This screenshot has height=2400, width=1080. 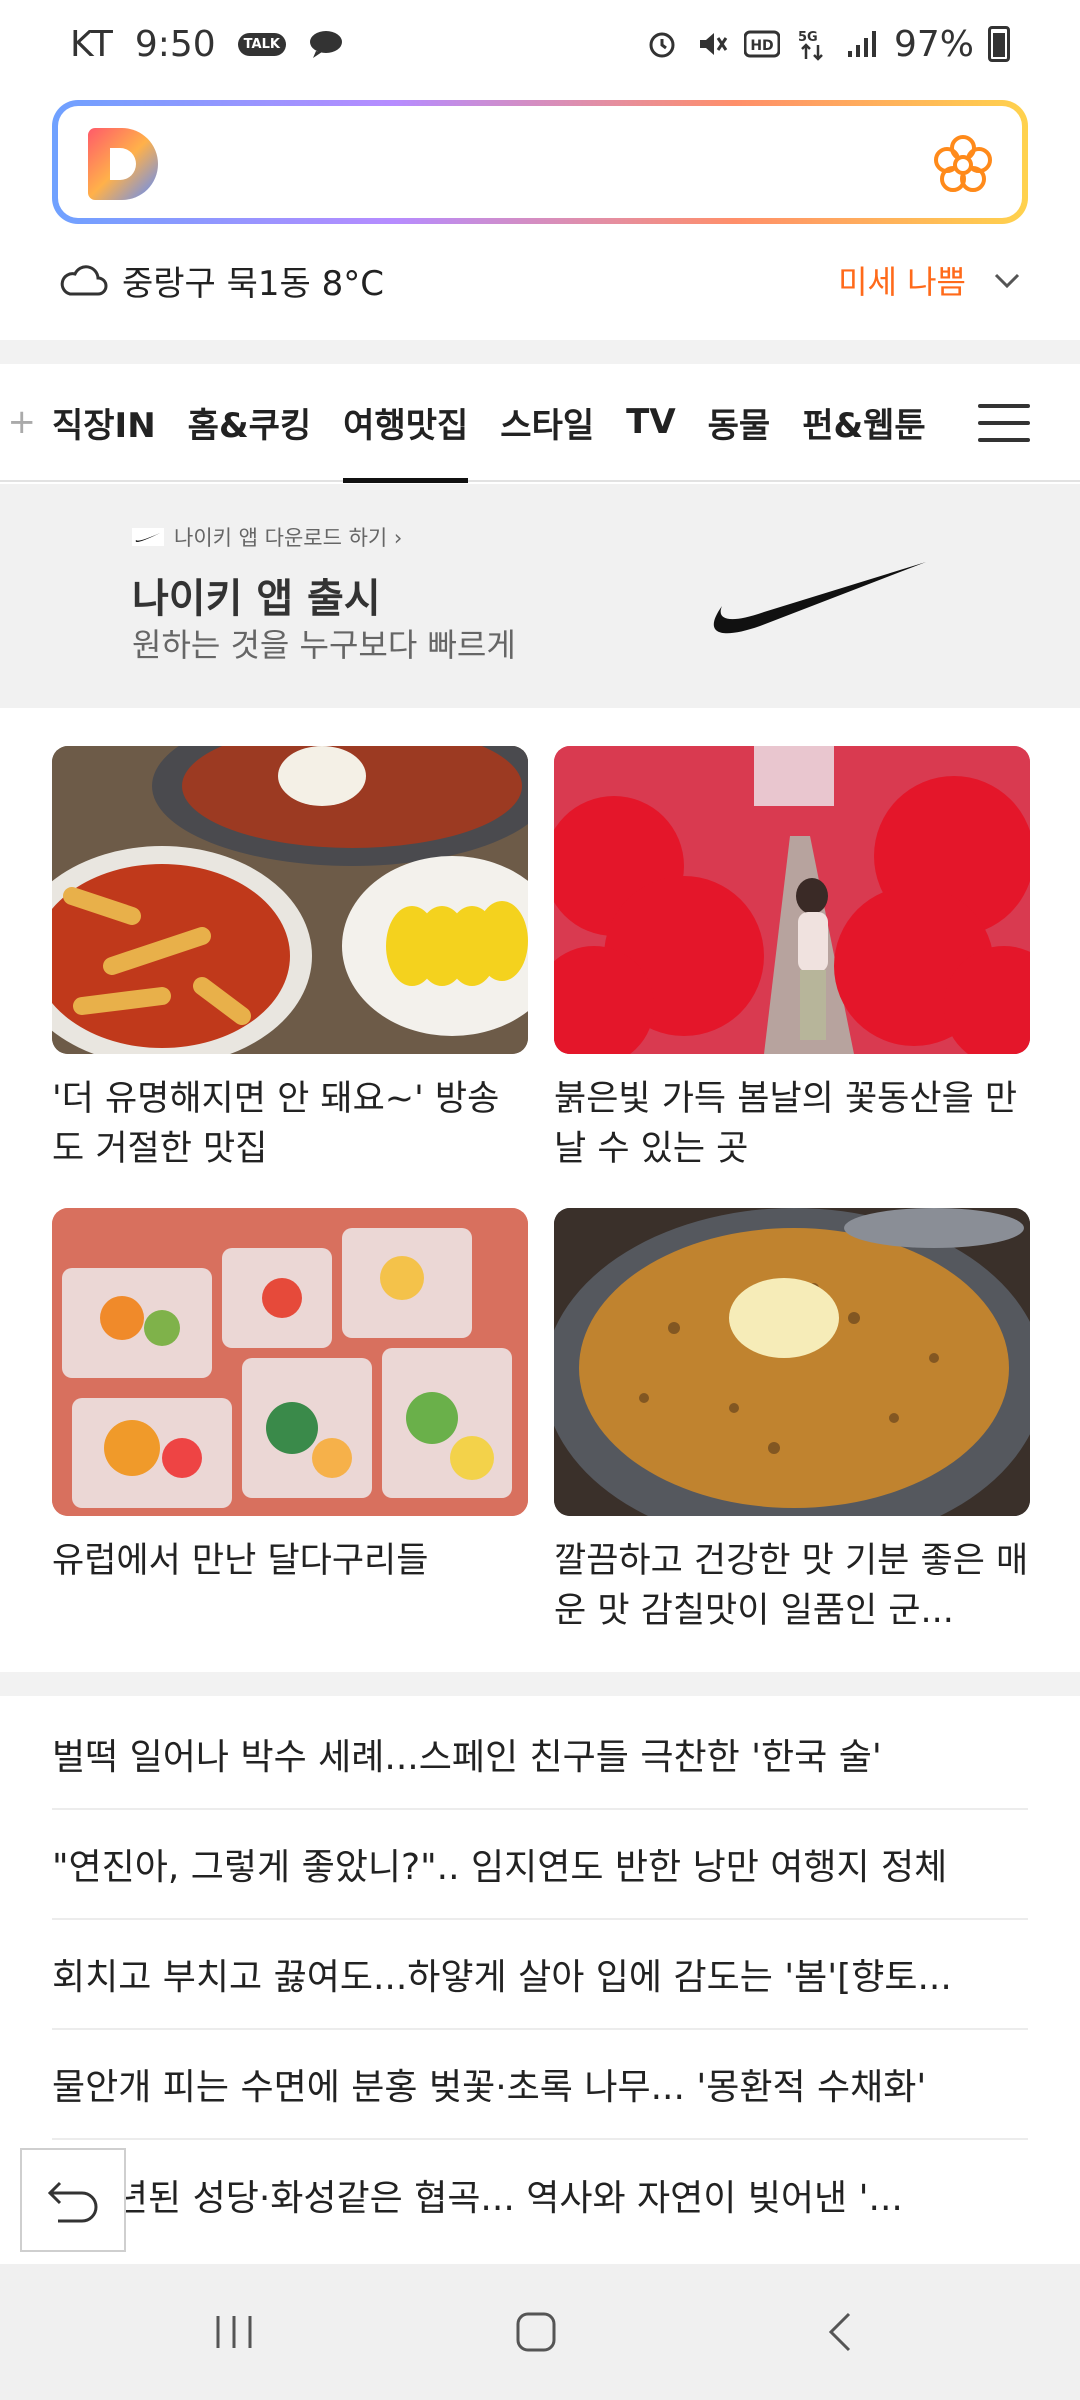 I want to click on svg-text: 5G, so click(x=808, y=37).